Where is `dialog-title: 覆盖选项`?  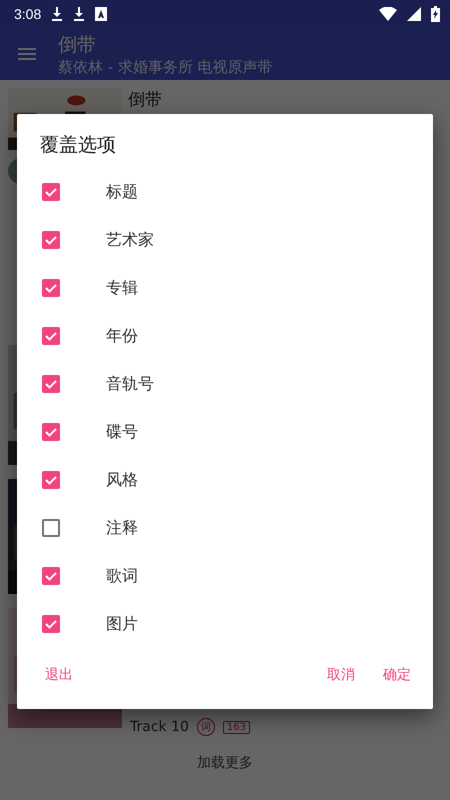
dialog-title: 覆盖选项 is located at coordinates (78, 145).